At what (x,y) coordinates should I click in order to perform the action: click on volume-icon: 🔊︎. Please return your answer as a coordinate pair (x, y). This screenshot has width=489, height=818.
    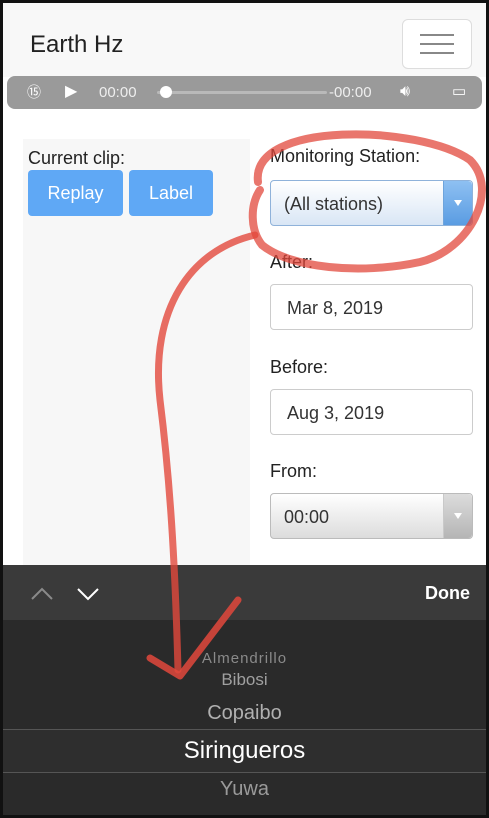
    Looking at the image, I should click on (405, 92).